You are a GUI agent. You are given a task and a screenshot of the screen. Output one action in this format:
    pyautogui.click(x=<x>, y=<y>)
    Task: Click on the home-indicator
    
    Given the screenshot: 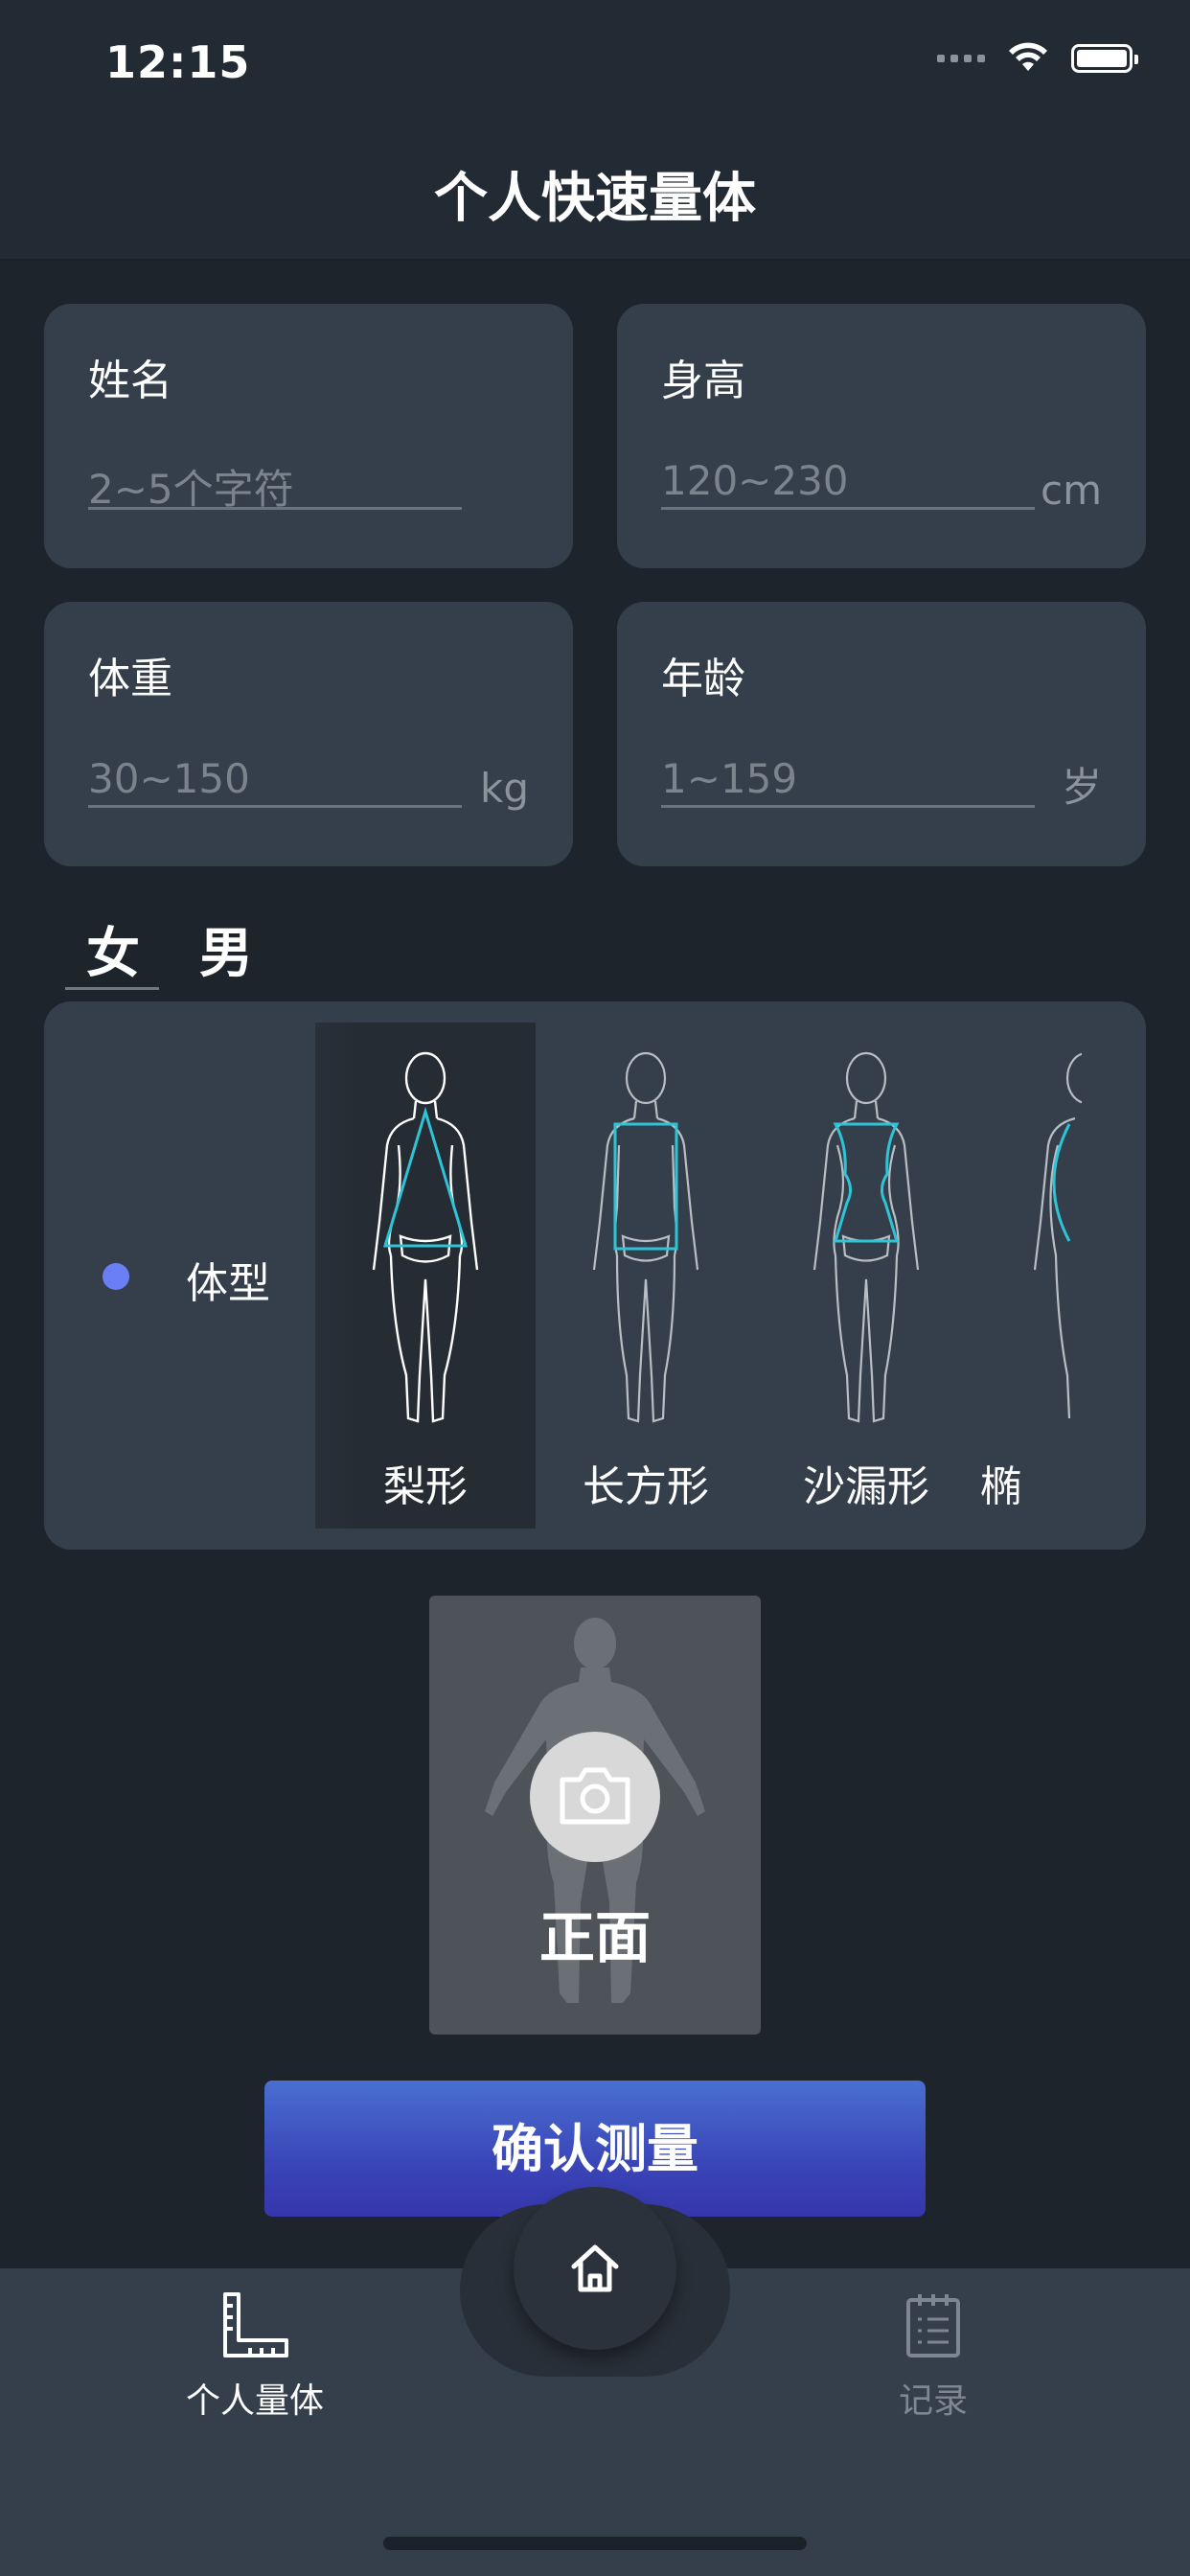 What is the action you would take?
    pyautogui.click(x=595, y=2543)
    